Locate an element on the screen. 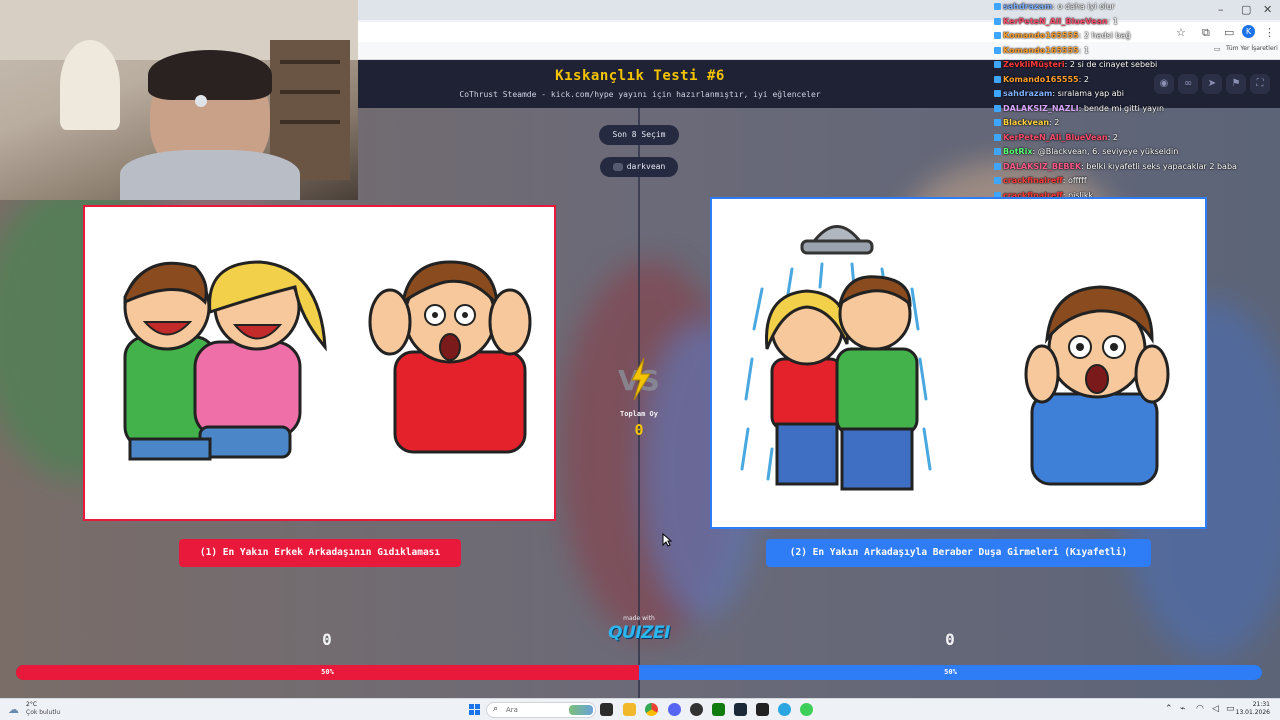 Image resolution: width=1280 pixels, height=720 pixels. webcam-feed is located at coordinates (179, 100).